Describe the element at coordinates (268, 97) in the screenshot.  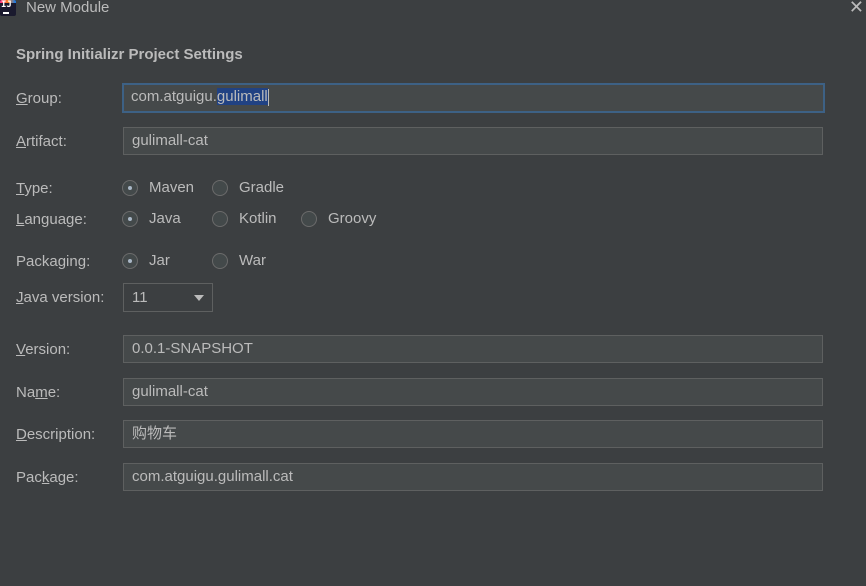
I see `text-caret` at that location.